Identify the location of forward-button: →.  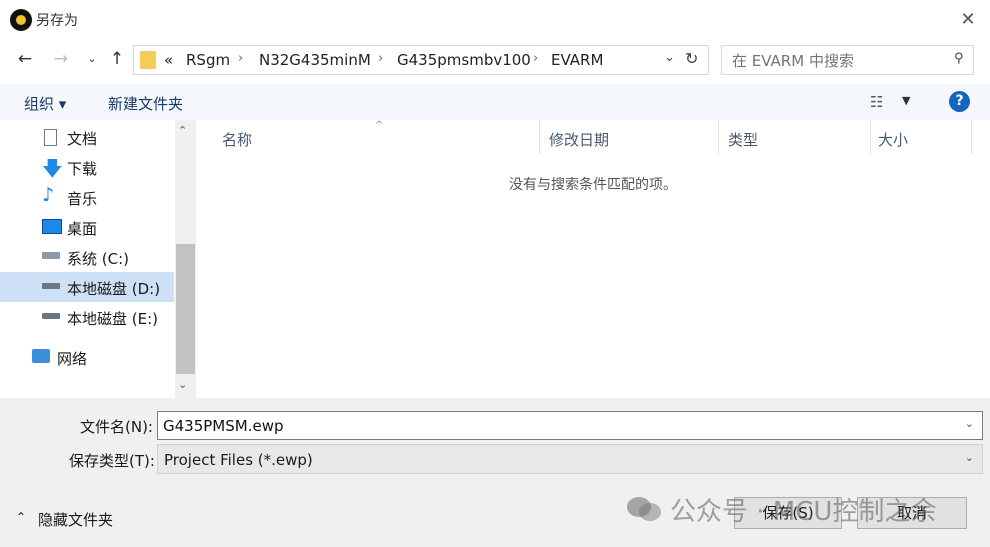
(61, 59).